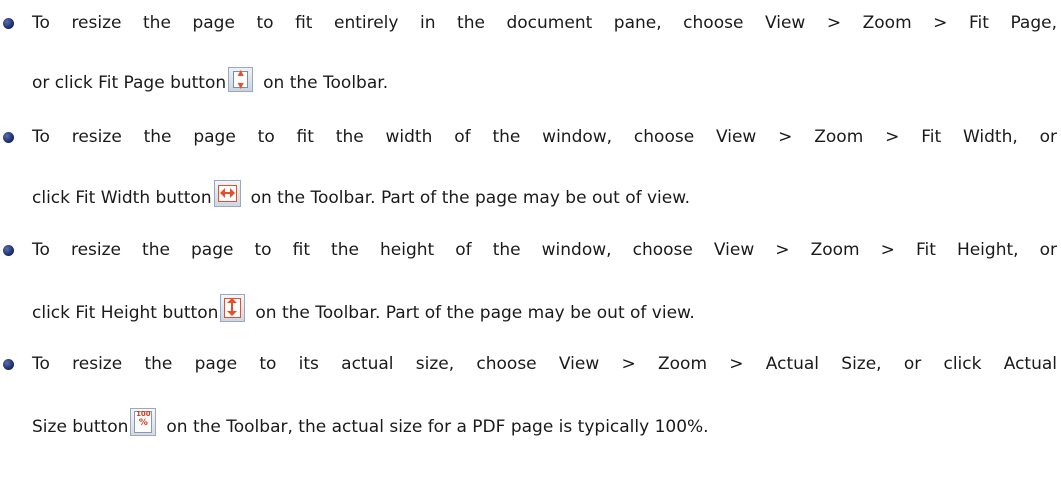 The image size is (1061, 479). What do you see at coordinates (227, 193) in the screenshot?
I see `fit-width-icon` at bounding box center [227, 193].